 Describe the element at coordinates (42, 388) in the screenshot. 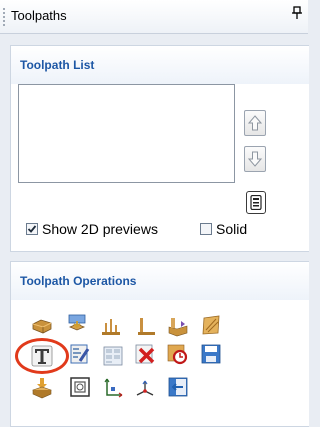

I see `moulding-toolpath-icon` at that location.